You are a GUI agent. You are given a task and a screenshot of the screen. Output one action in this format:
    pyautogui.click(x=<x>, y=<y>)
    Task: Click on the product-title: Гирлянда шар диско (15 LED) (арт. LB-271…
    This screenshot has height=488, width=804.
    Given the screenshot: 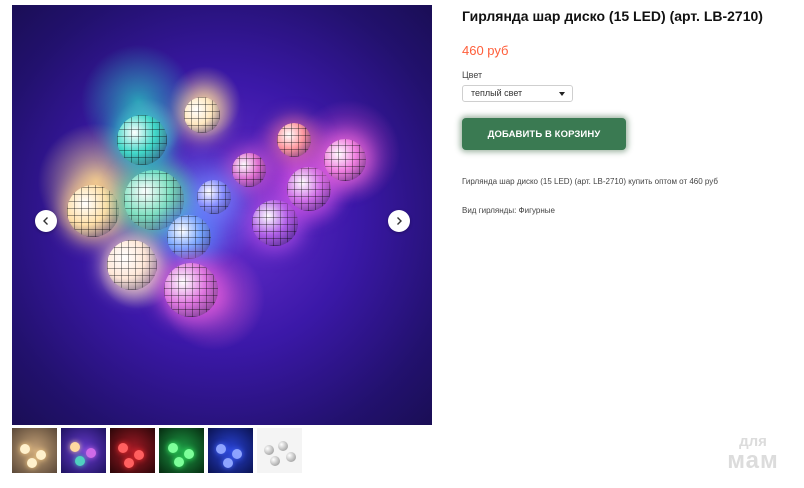 What is the action you would take?
    pyautogui.click(x=612, y=16)
    